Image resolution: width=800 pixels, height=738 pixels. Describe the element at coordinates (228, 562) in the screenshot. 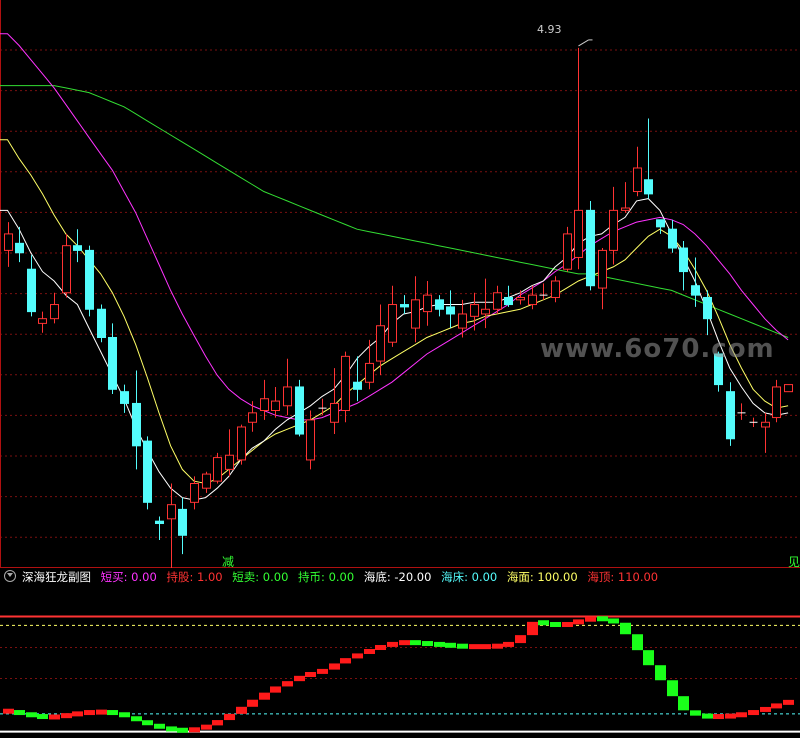

I see `signal-label: 减` at that location.